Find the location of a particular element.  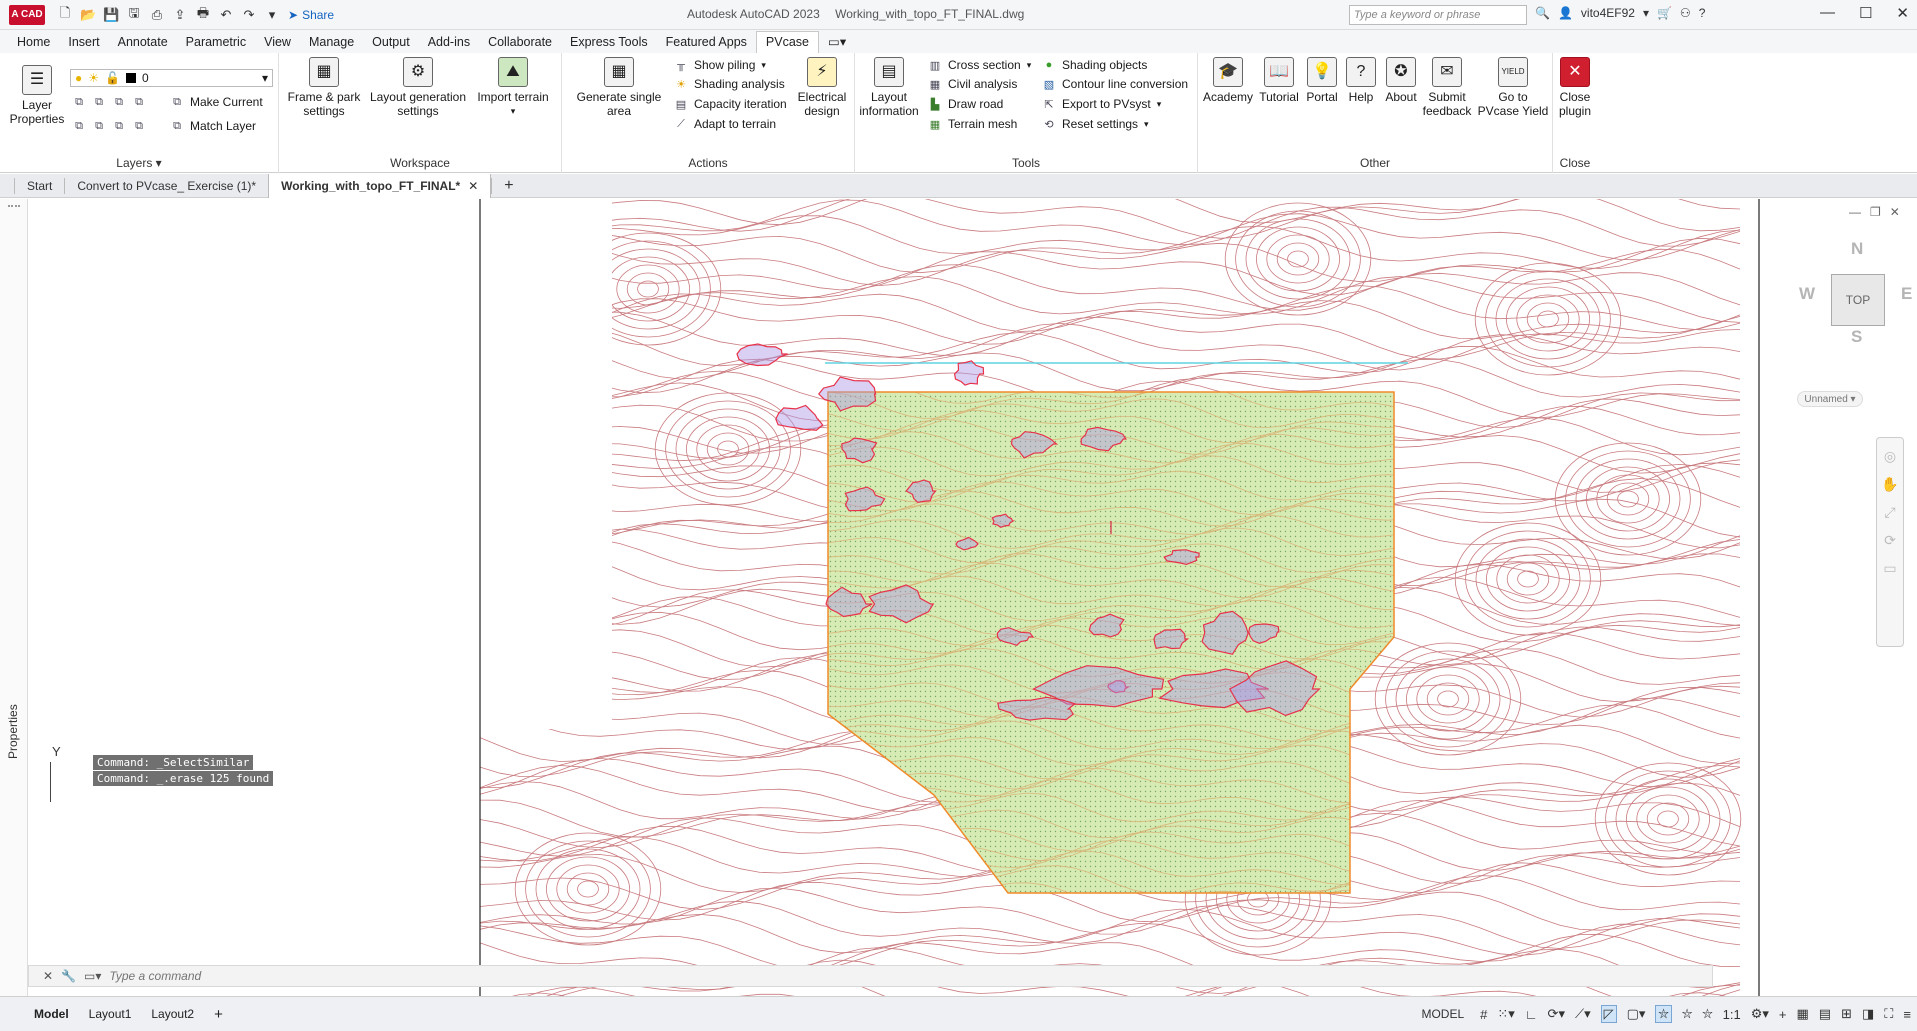

contour-line-conversion-button: ▧ Contour line conversion is located at coordinates (1115, 84).